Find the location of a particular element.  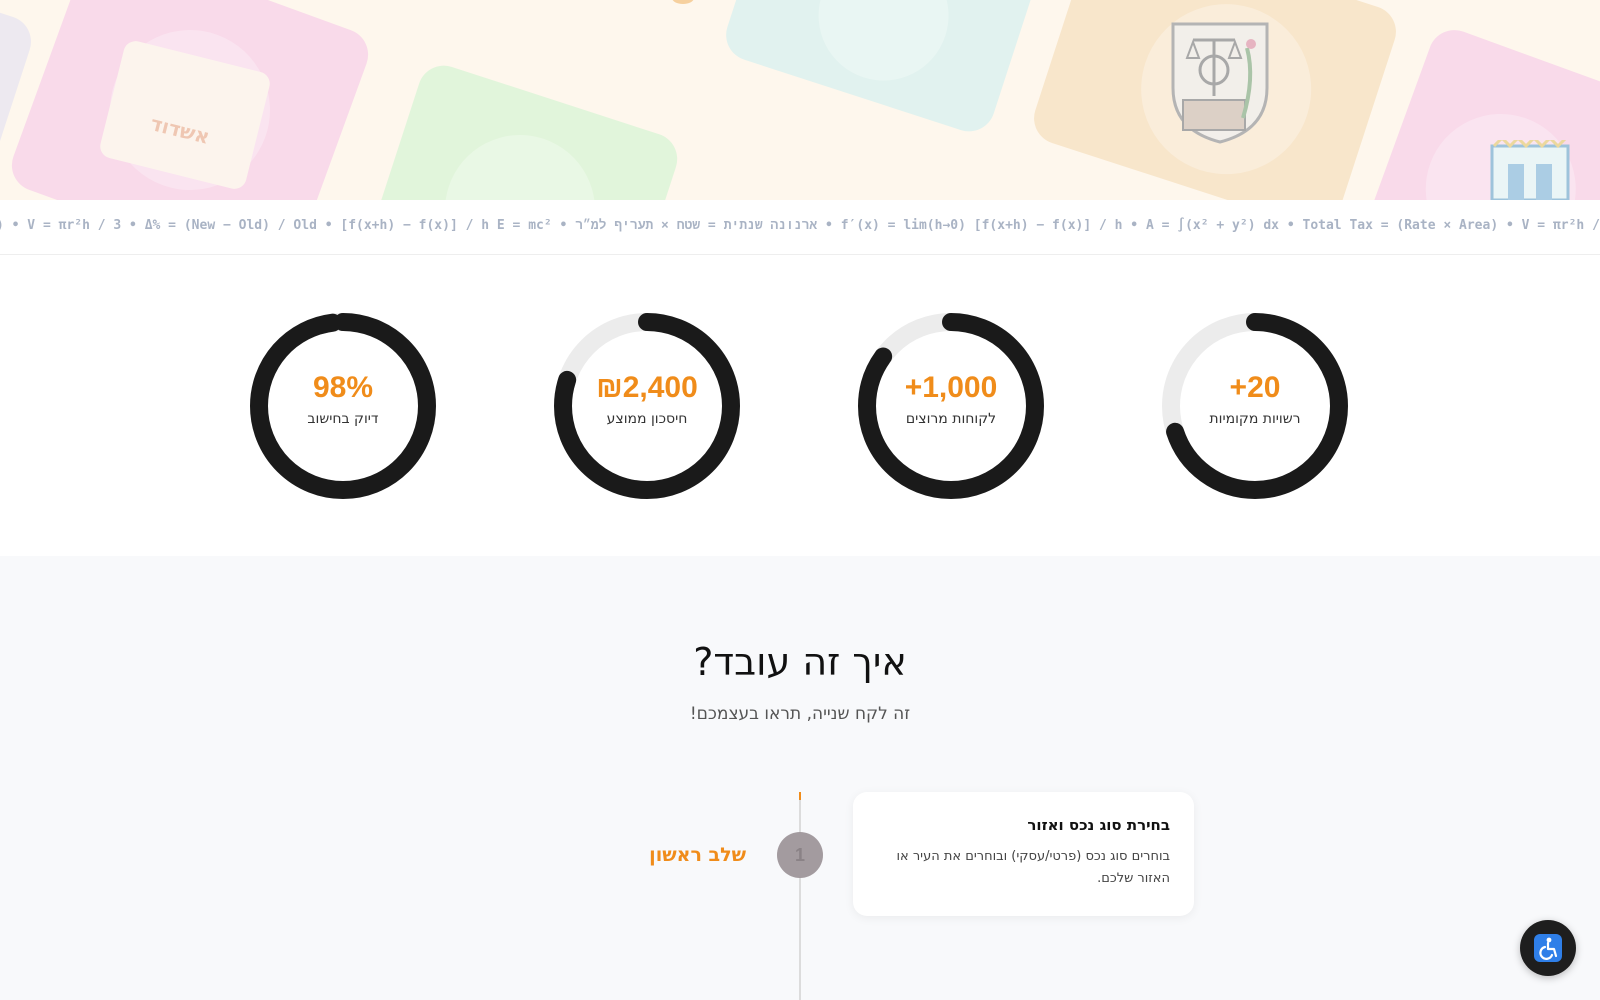

accessibility-button is located at coordinates (1548, 948).